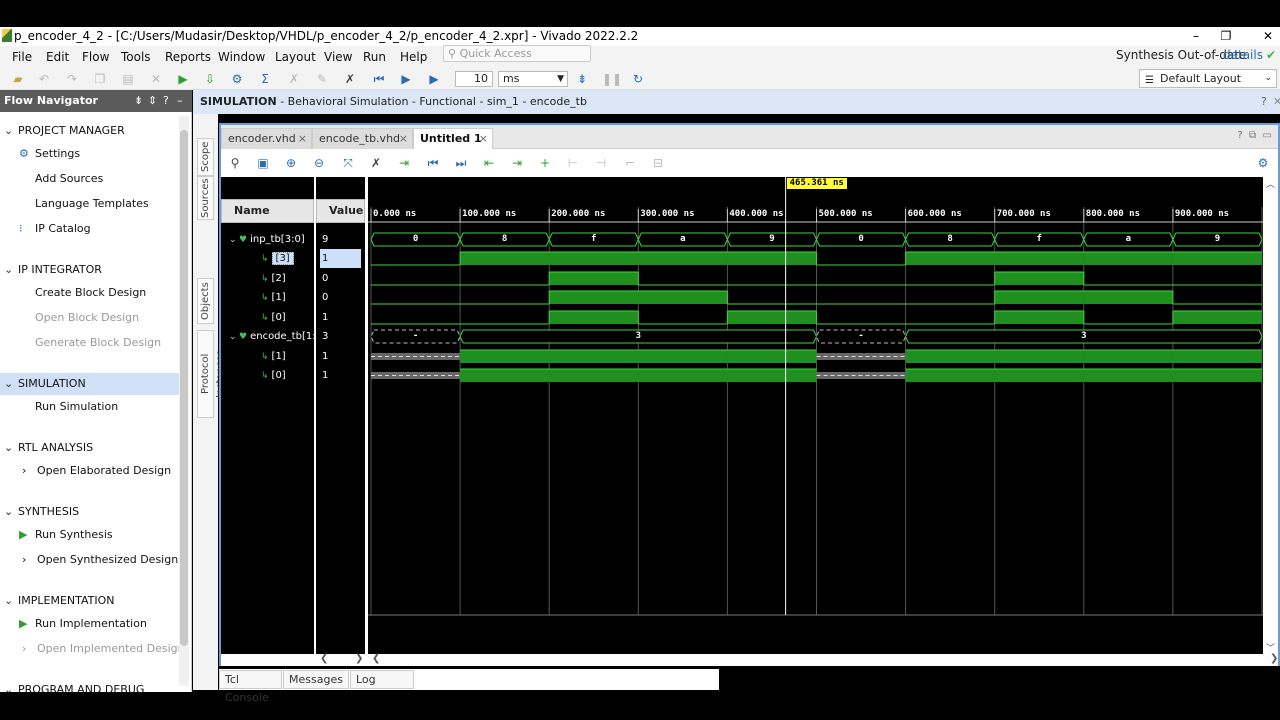  I want to click on go-to-cursor-icon: ⇥, so click(404, 163).